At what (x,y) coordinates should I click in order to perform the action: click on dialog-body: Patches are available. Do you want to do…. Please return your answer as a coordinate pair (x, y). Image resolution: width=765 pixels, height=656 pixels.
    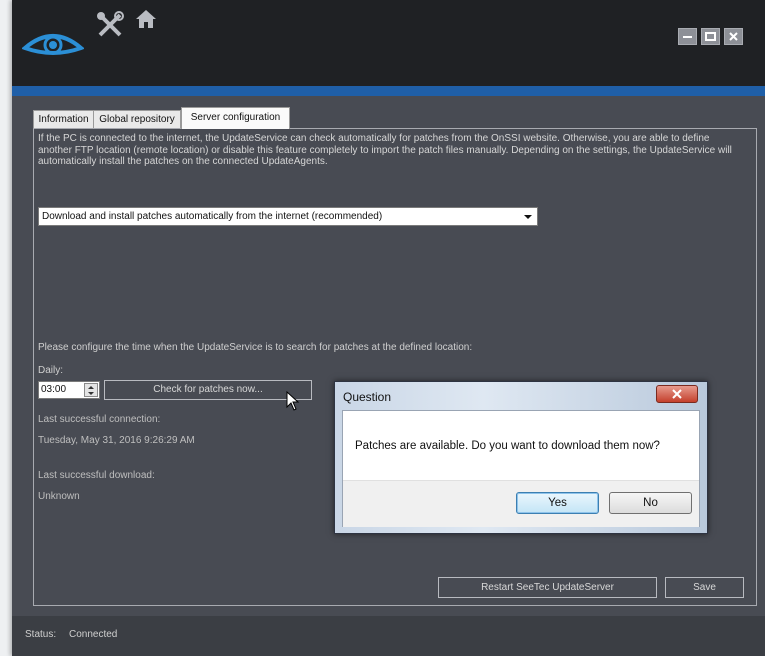
    Looking at the image, I should click on (521, 468).